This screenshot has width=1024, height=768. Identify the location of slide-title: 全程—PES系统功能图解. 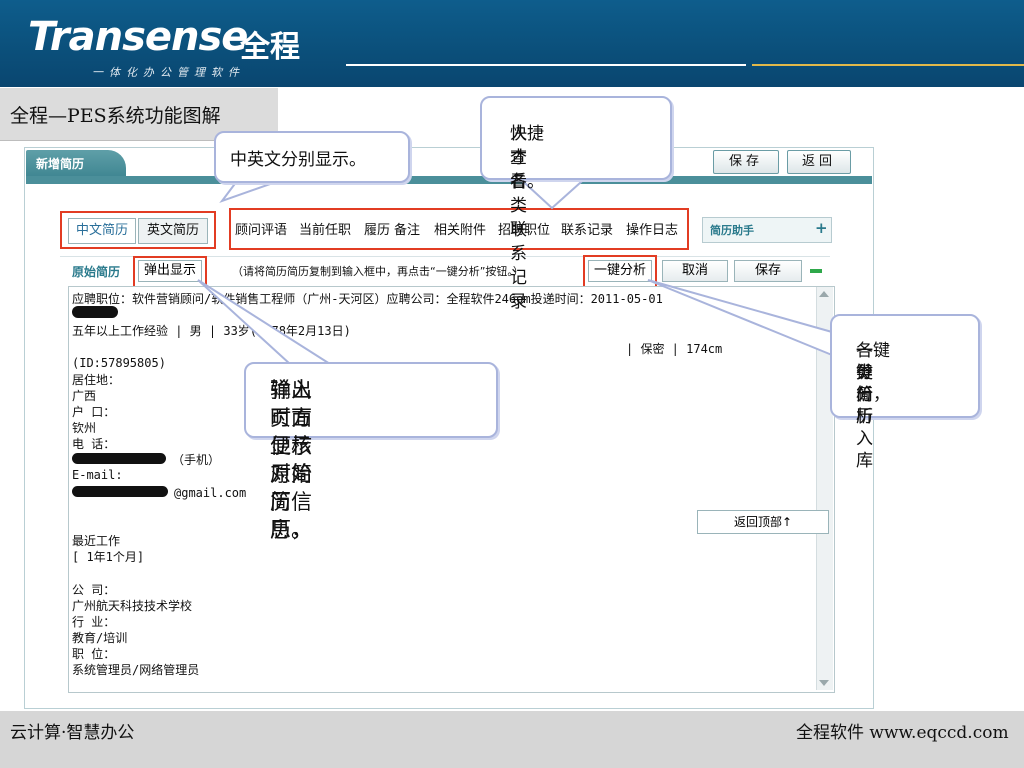
(115, 116).